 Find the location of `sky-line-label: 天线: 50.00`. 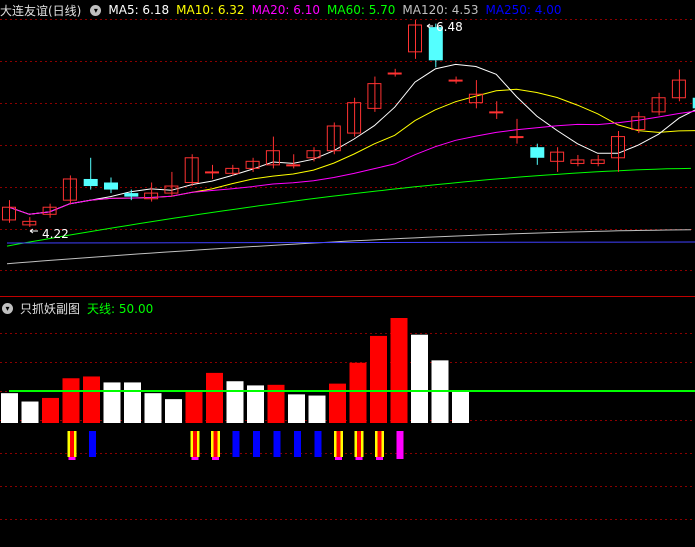

sky-line-label: 天线: 50.00 is located at coordinates (120, 308).